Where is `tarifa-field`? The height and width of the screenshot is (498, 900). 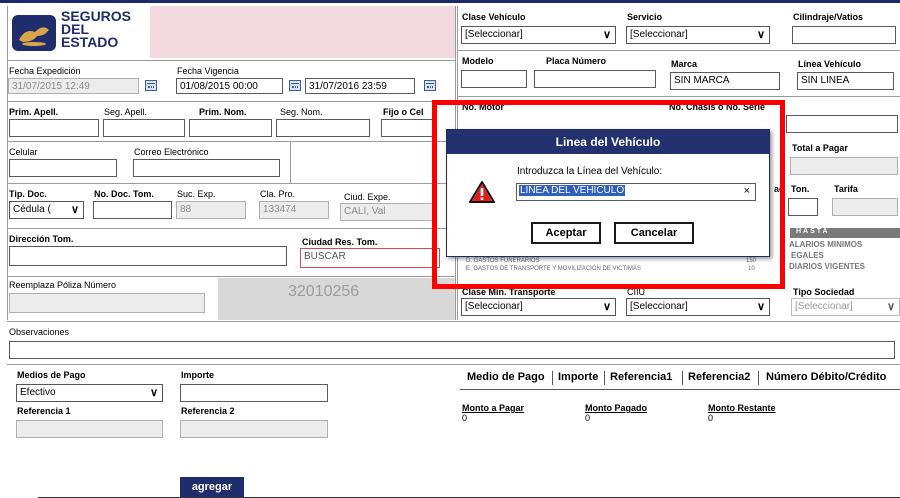 tarifa-field is located at coordinates (865, 207).